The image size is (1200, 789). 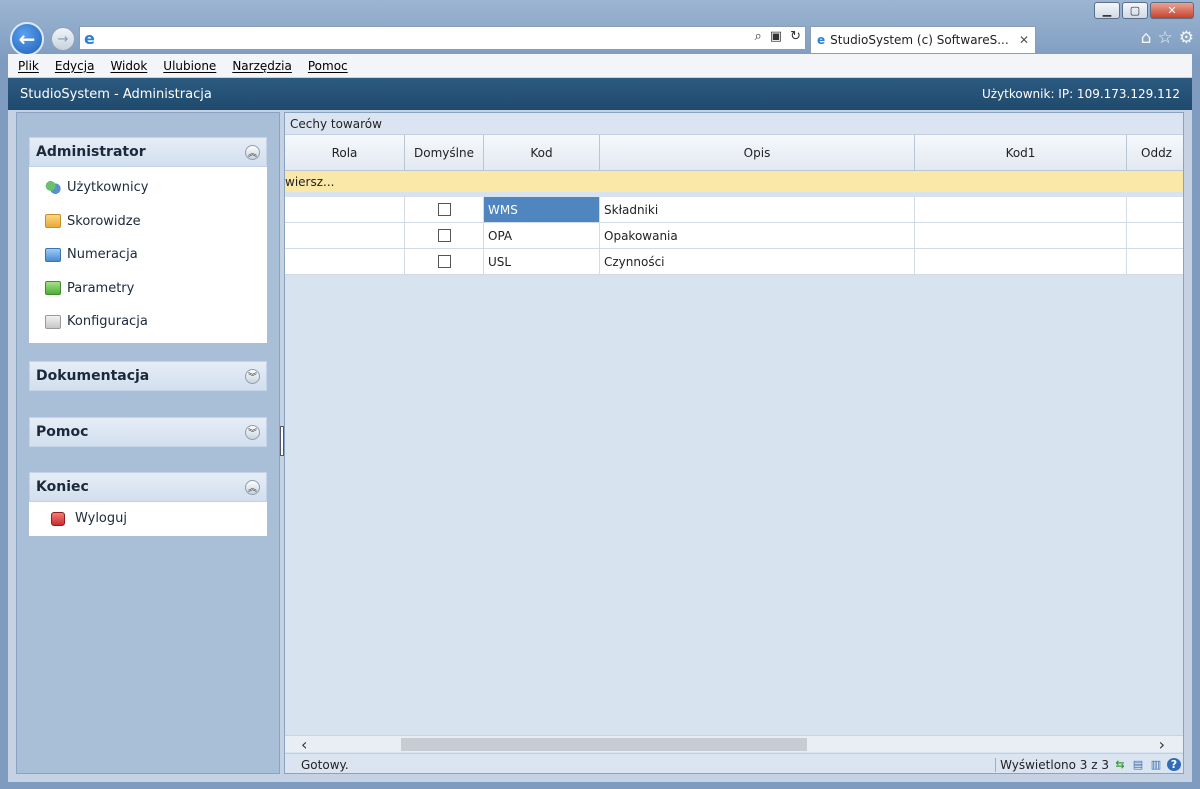 I want to click on sidebar-item-label: Skorowidze, so click(x=104, y=221).